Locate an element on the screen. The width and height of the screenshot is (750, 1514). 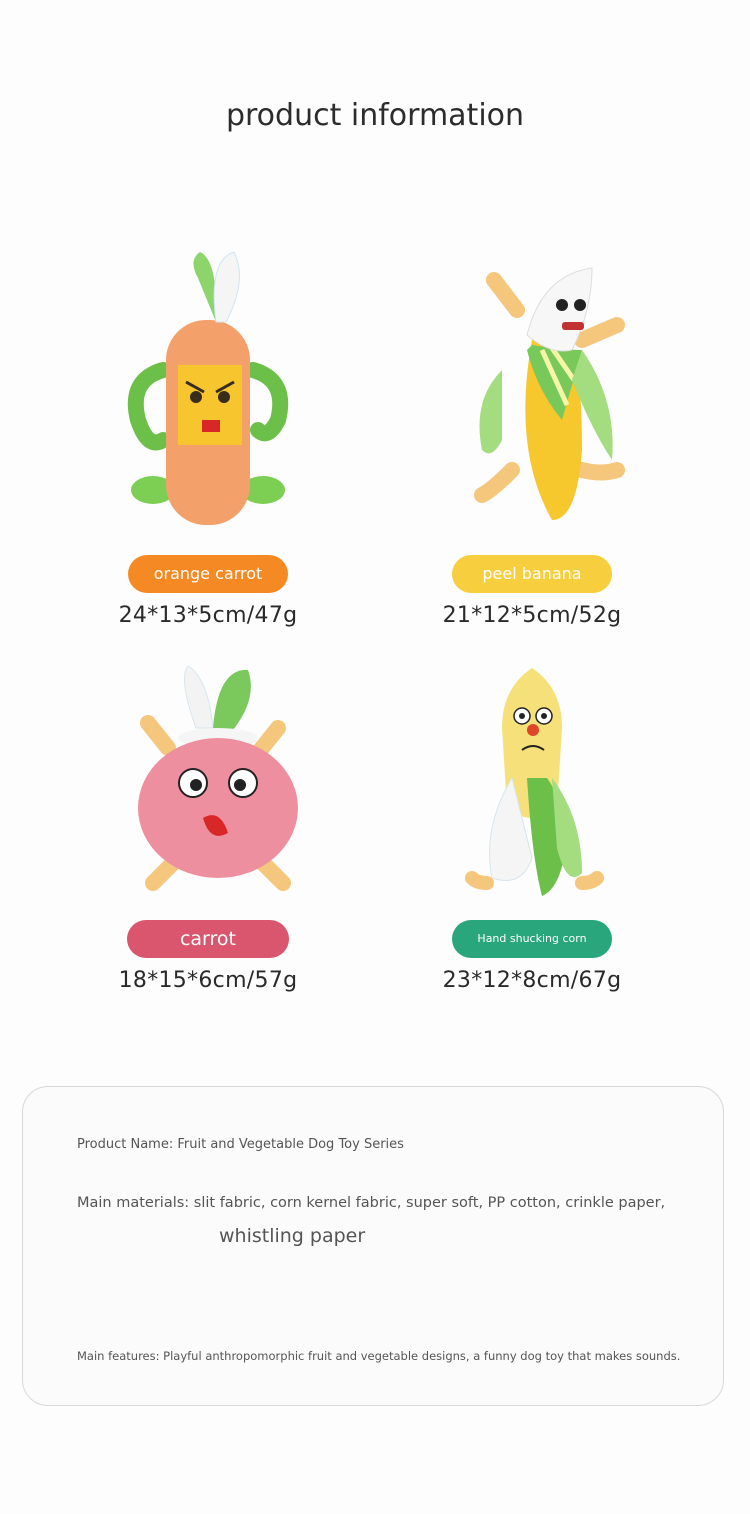
product-card-peel-banana: peel banana 21*12*5cm/52g is located at coordinates (532, 439).